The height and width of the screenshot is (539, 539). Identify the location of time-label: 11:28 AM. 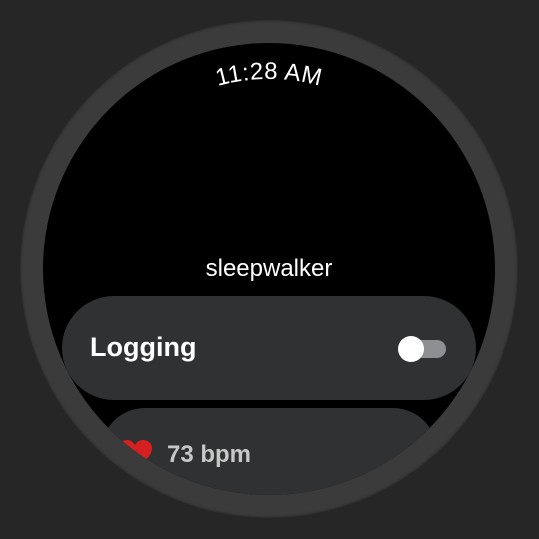
(268, 75).